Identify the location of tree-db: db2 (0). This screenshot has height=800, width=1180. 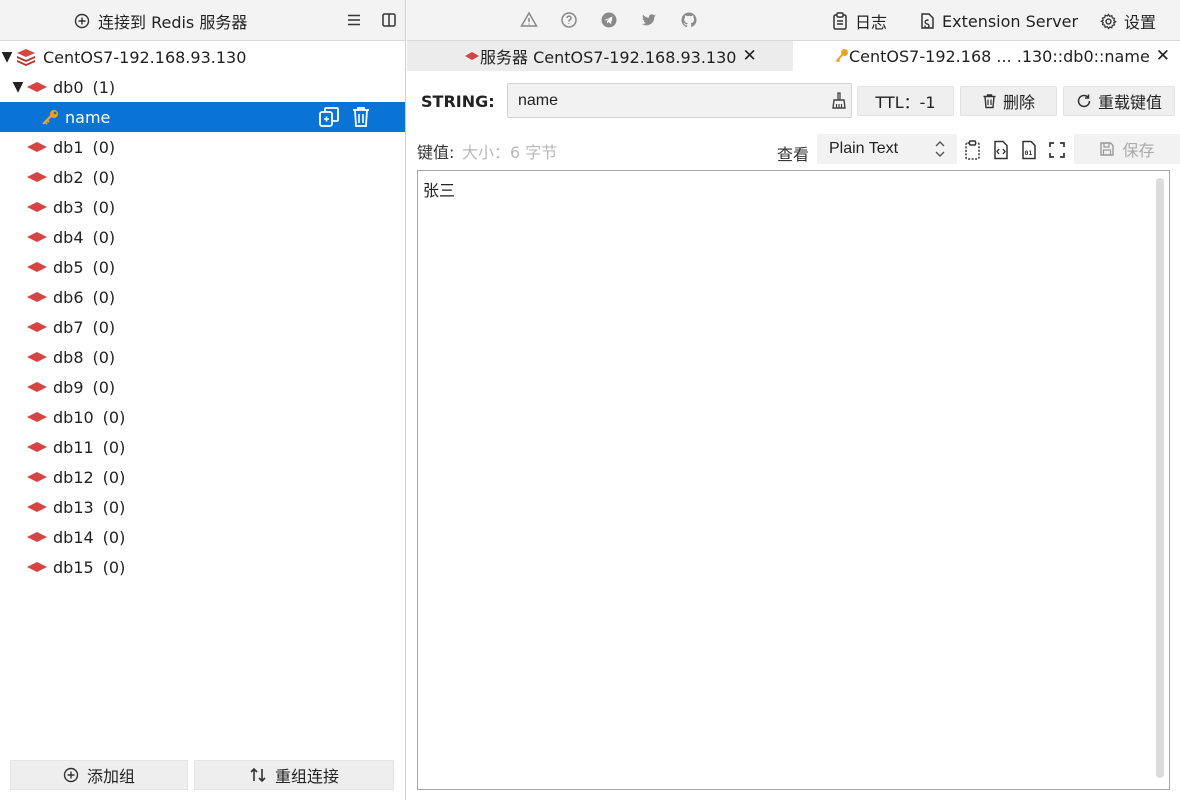
(202, 177).